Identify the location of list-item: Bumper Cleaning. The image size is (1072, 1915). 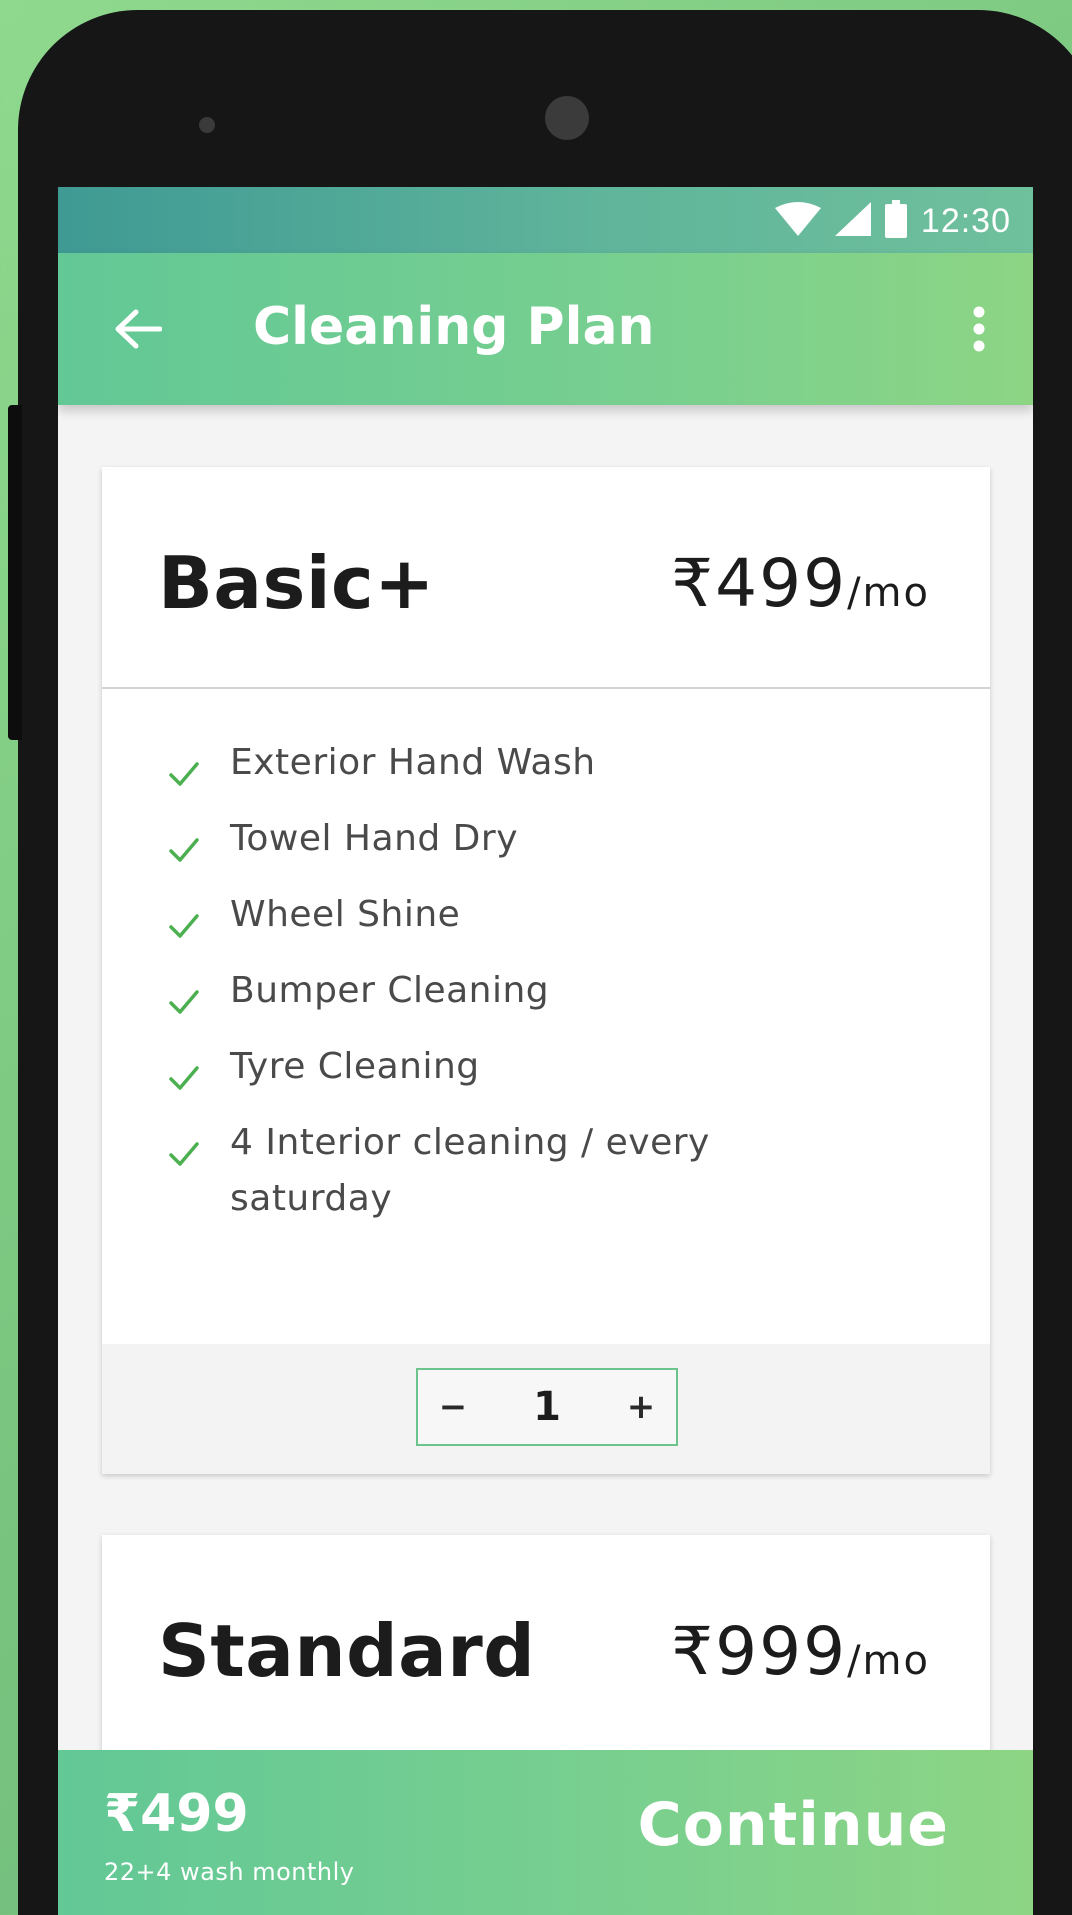
(546, 991).